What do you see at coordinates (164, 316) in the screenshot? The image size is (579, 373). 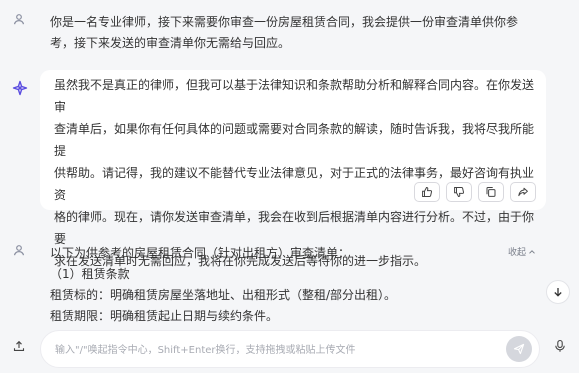 I see `text-line: 租赁期限：明确租赁起止日期与续约条件。` at bounding box center [164, 316].